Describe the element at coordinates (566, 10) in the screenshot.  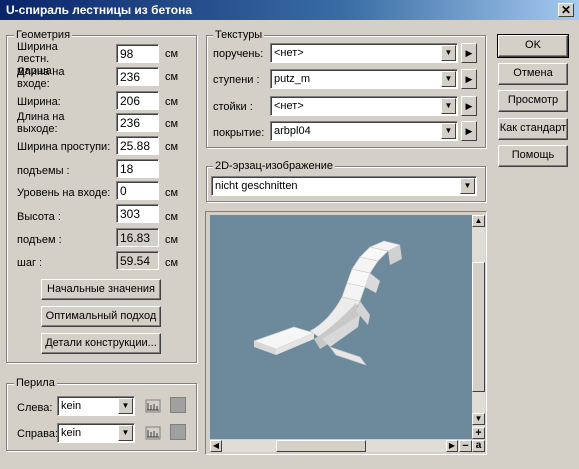
I see `close-button: ✕` at that location.